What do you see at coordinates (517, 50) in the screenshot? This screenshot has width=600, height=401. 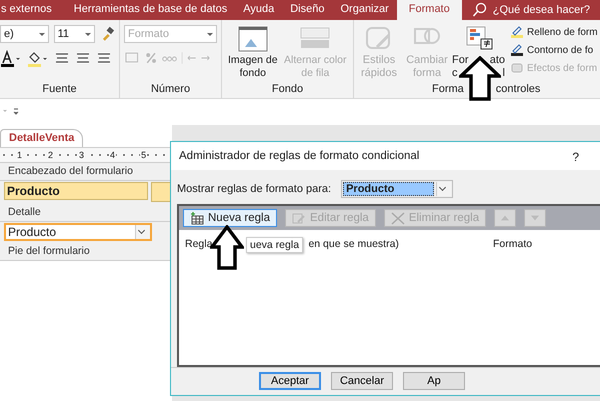 I see `pen-icon` at bounding box center [517, 50].